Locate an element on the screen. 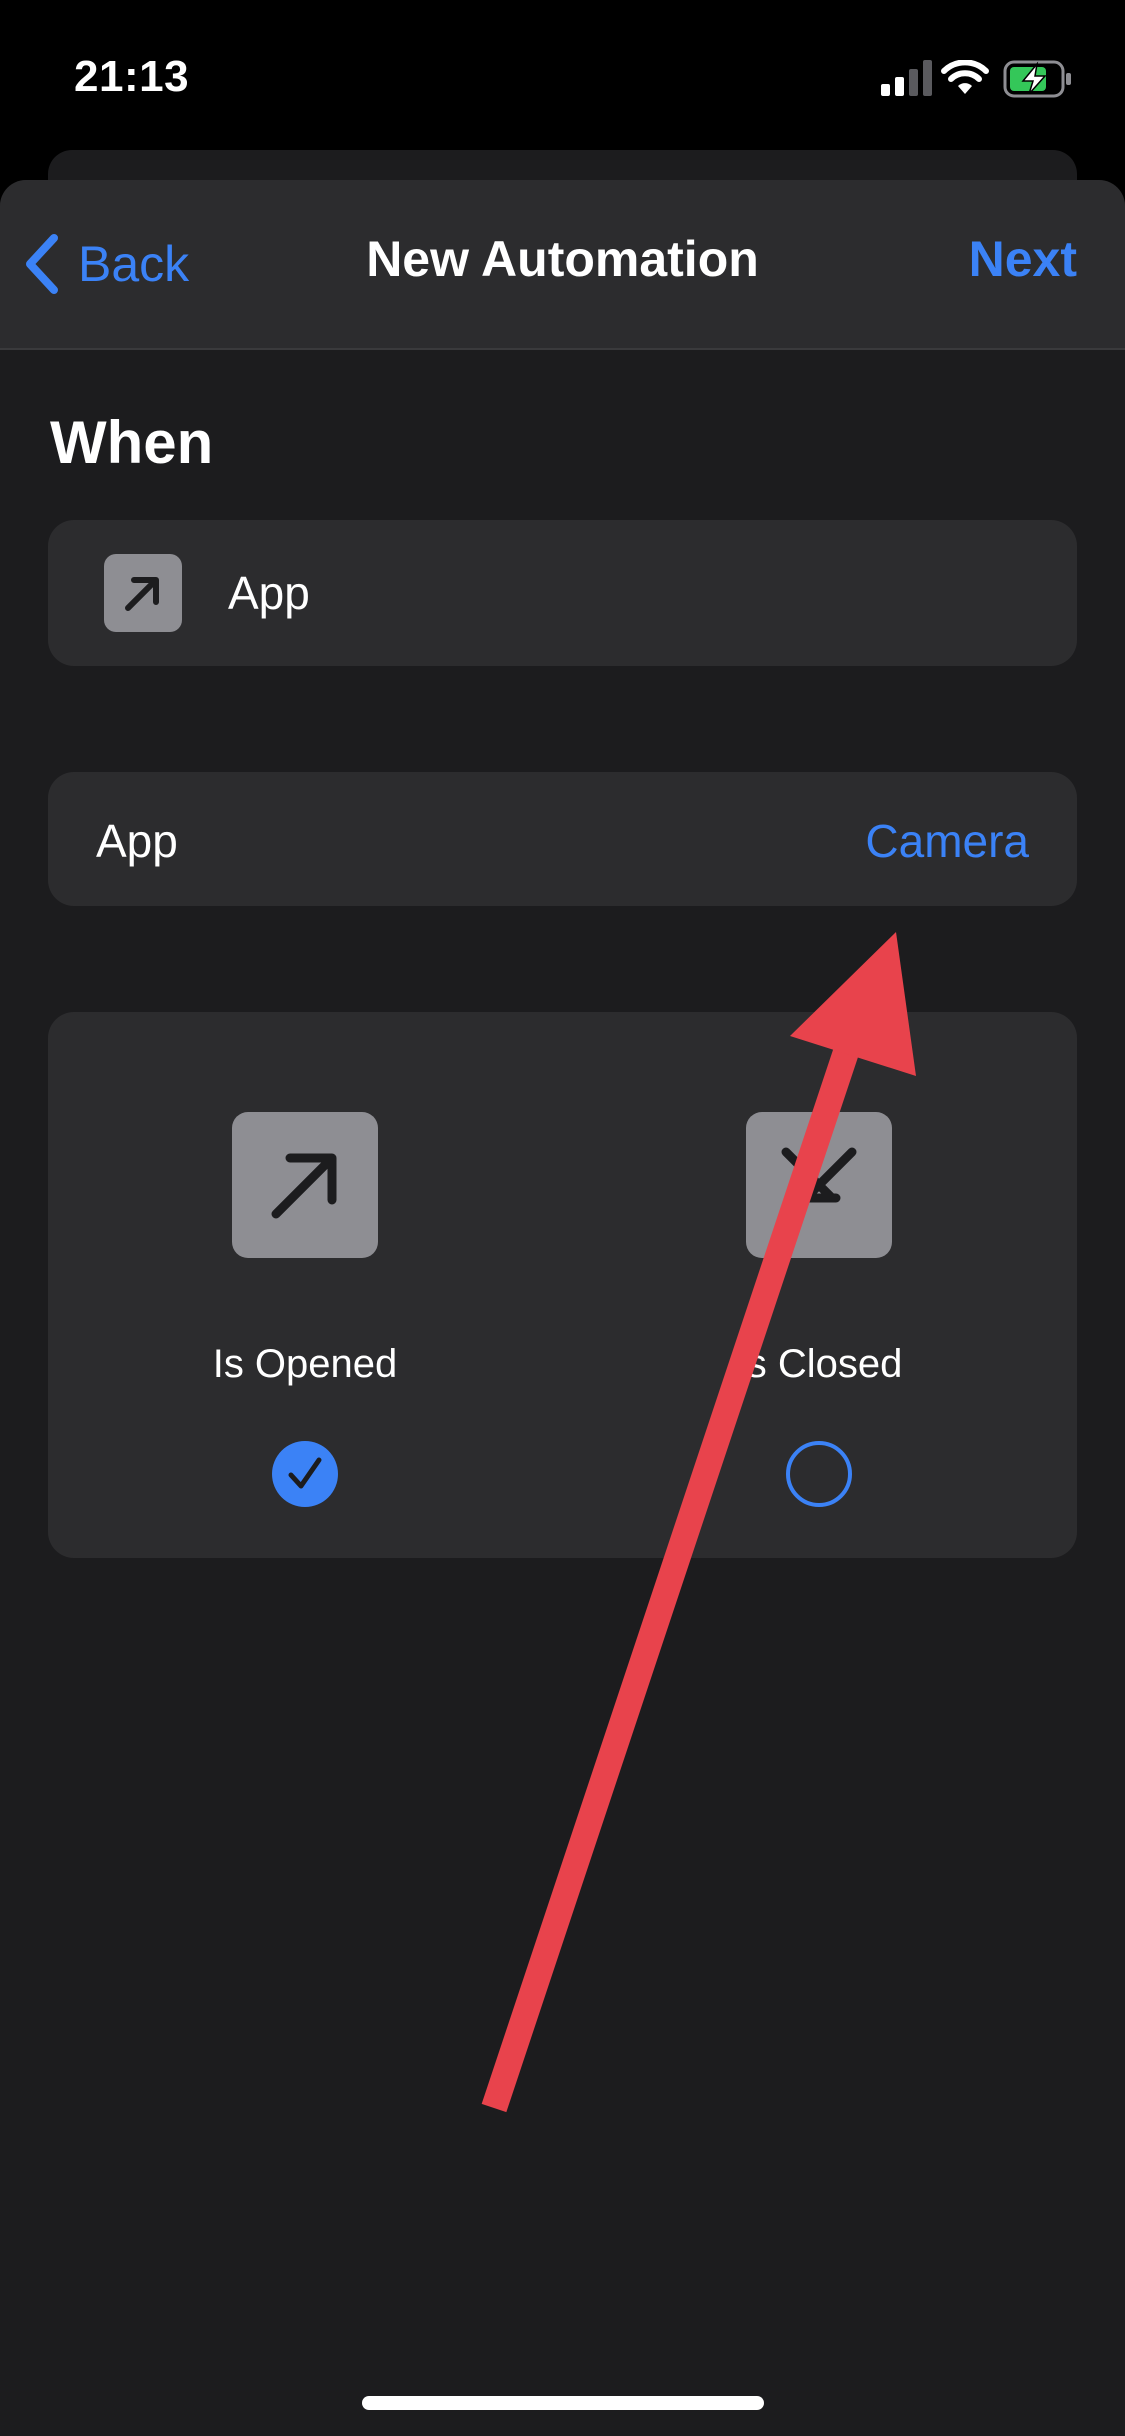  next-button: Next is located at coordinates (1023, 259).